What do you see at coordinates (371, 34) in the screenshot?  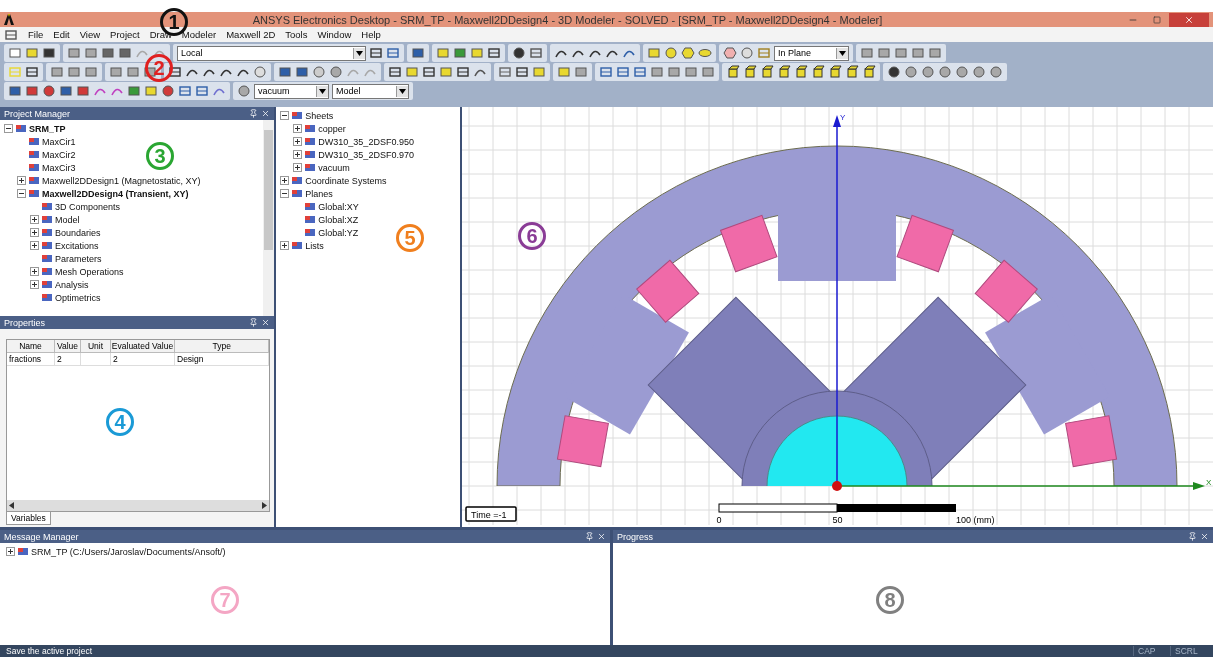 I see `menu-item: Help` at bounding box center [371, 34].